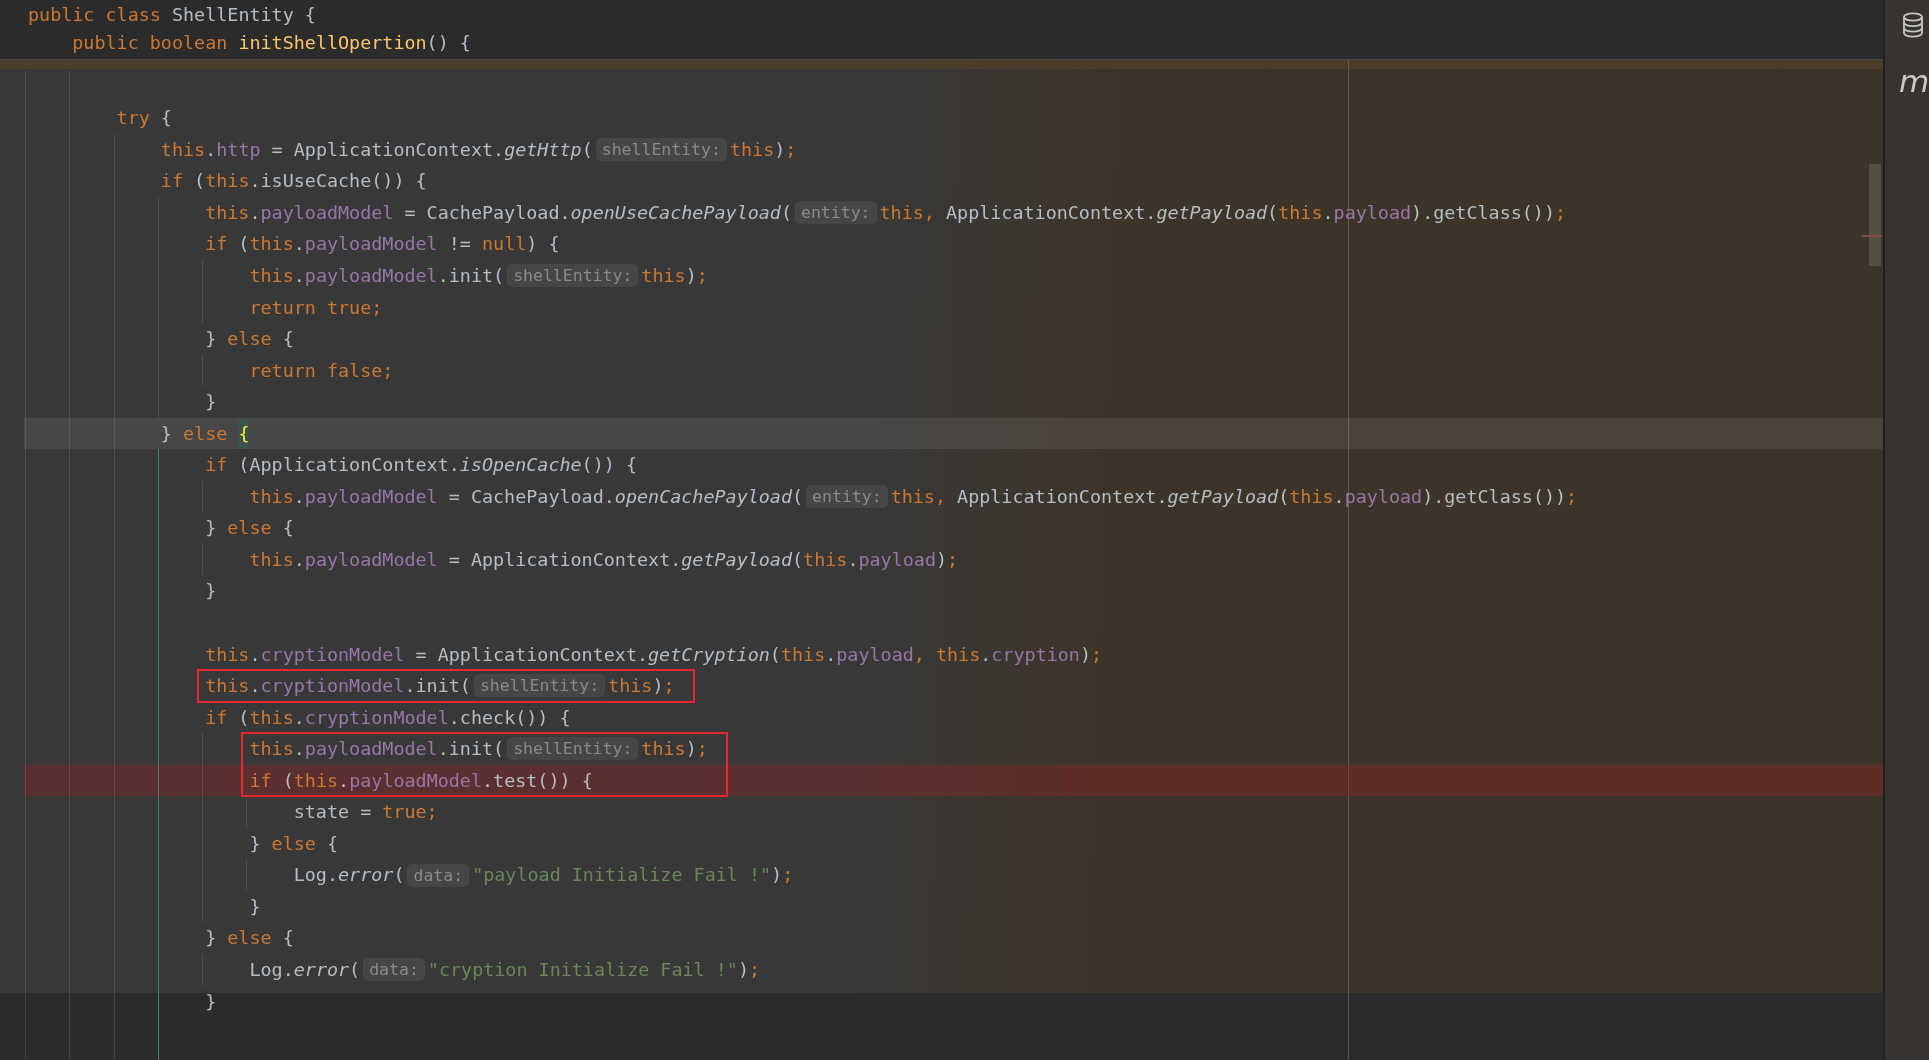 Image resolution: width=1929 pixels, height=1060 pixels. What do you see at coordinates (1872, 236) in the screenshot?
I see `error-stripe-mark` at bounding box center [1872, 236].